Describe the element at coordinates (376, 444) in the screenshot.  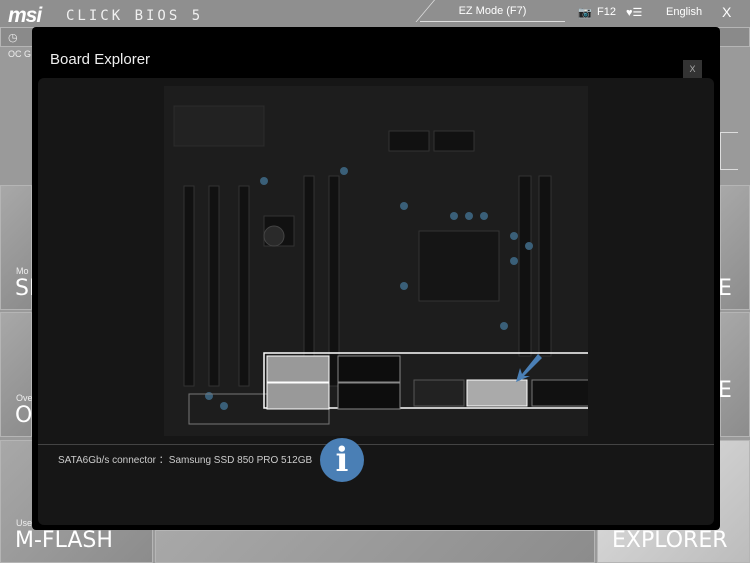
I see `divider` at that location.